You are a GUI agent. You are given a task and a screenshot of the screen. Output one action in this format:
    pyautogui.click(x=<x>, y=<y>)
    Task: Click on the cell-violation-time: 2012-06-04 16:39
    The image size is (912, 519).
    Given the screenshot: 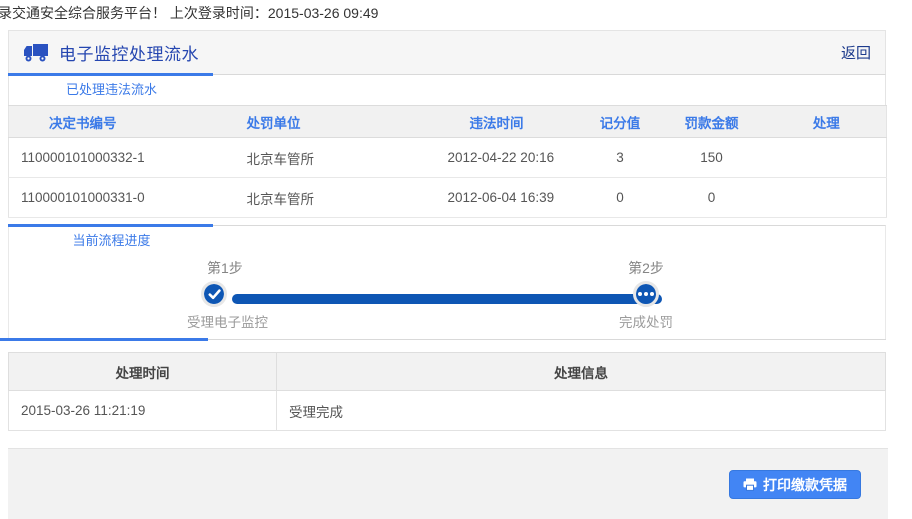 What is the action you would take?
    pyautogui.click(x=513, y=197)
    